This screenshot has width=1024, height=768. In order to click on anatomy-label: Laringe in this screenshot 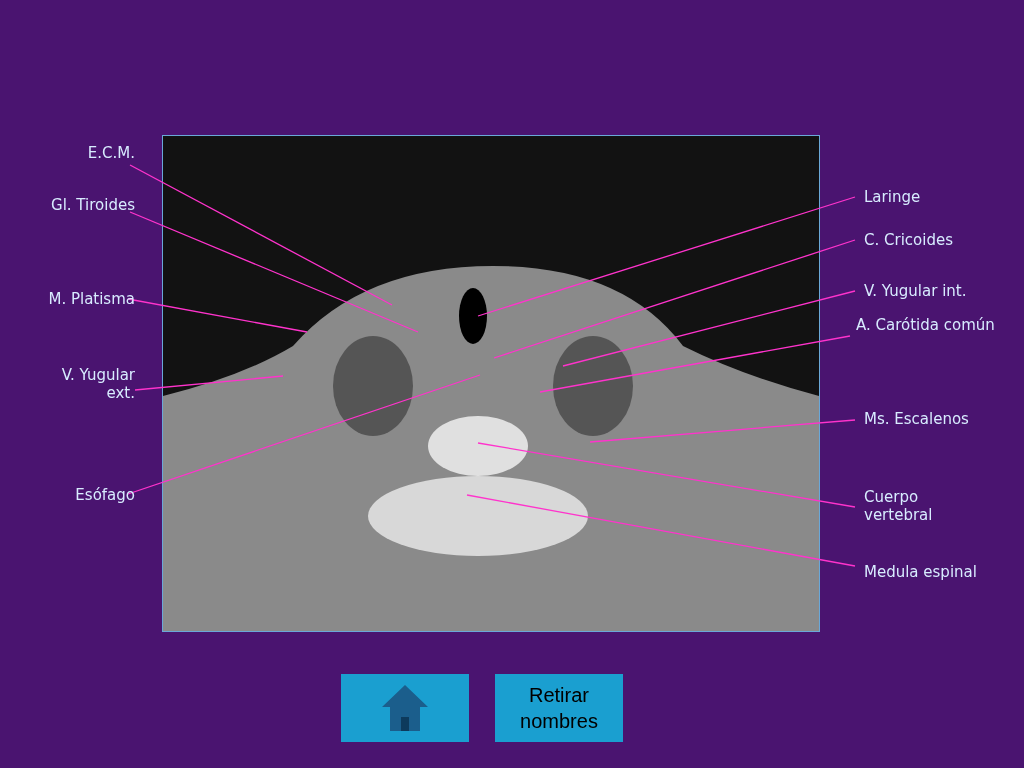, I will do `click(892, 197)`.